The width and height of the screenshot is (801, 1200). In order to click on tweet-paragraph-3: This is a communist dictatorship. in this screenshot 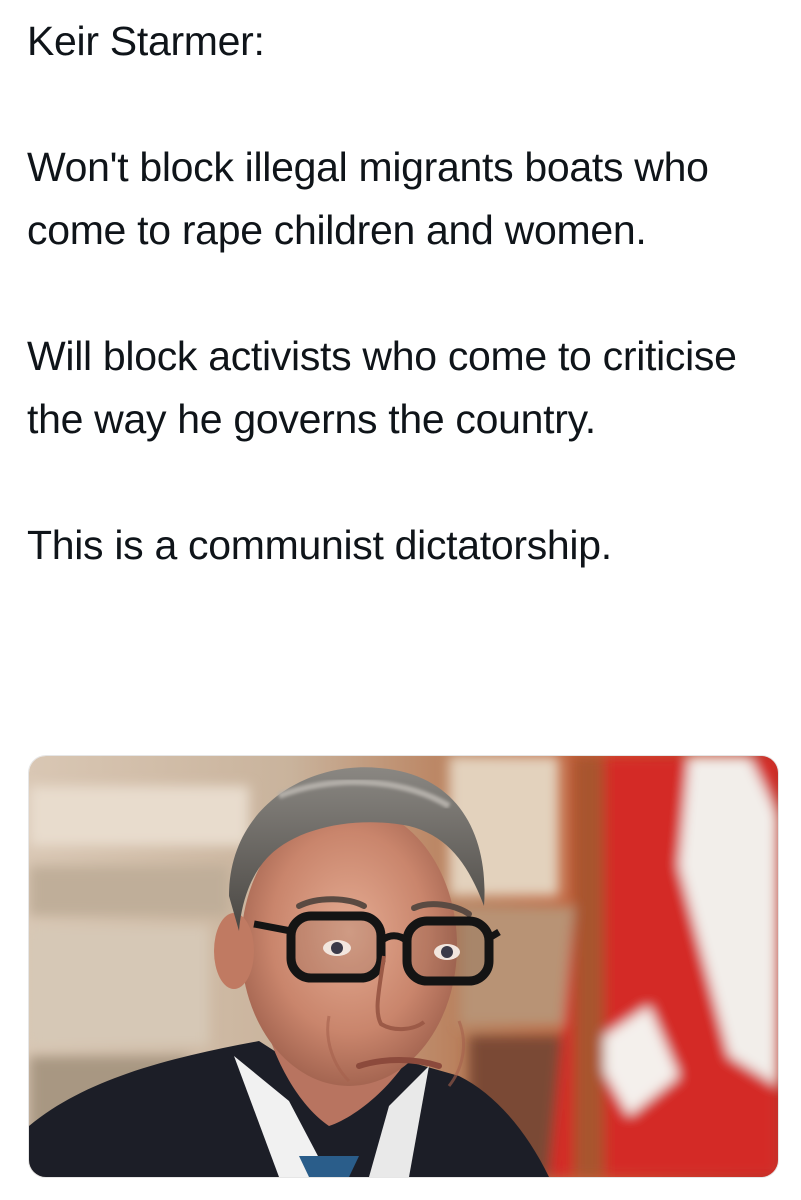, I will do `click(319, 545)`.